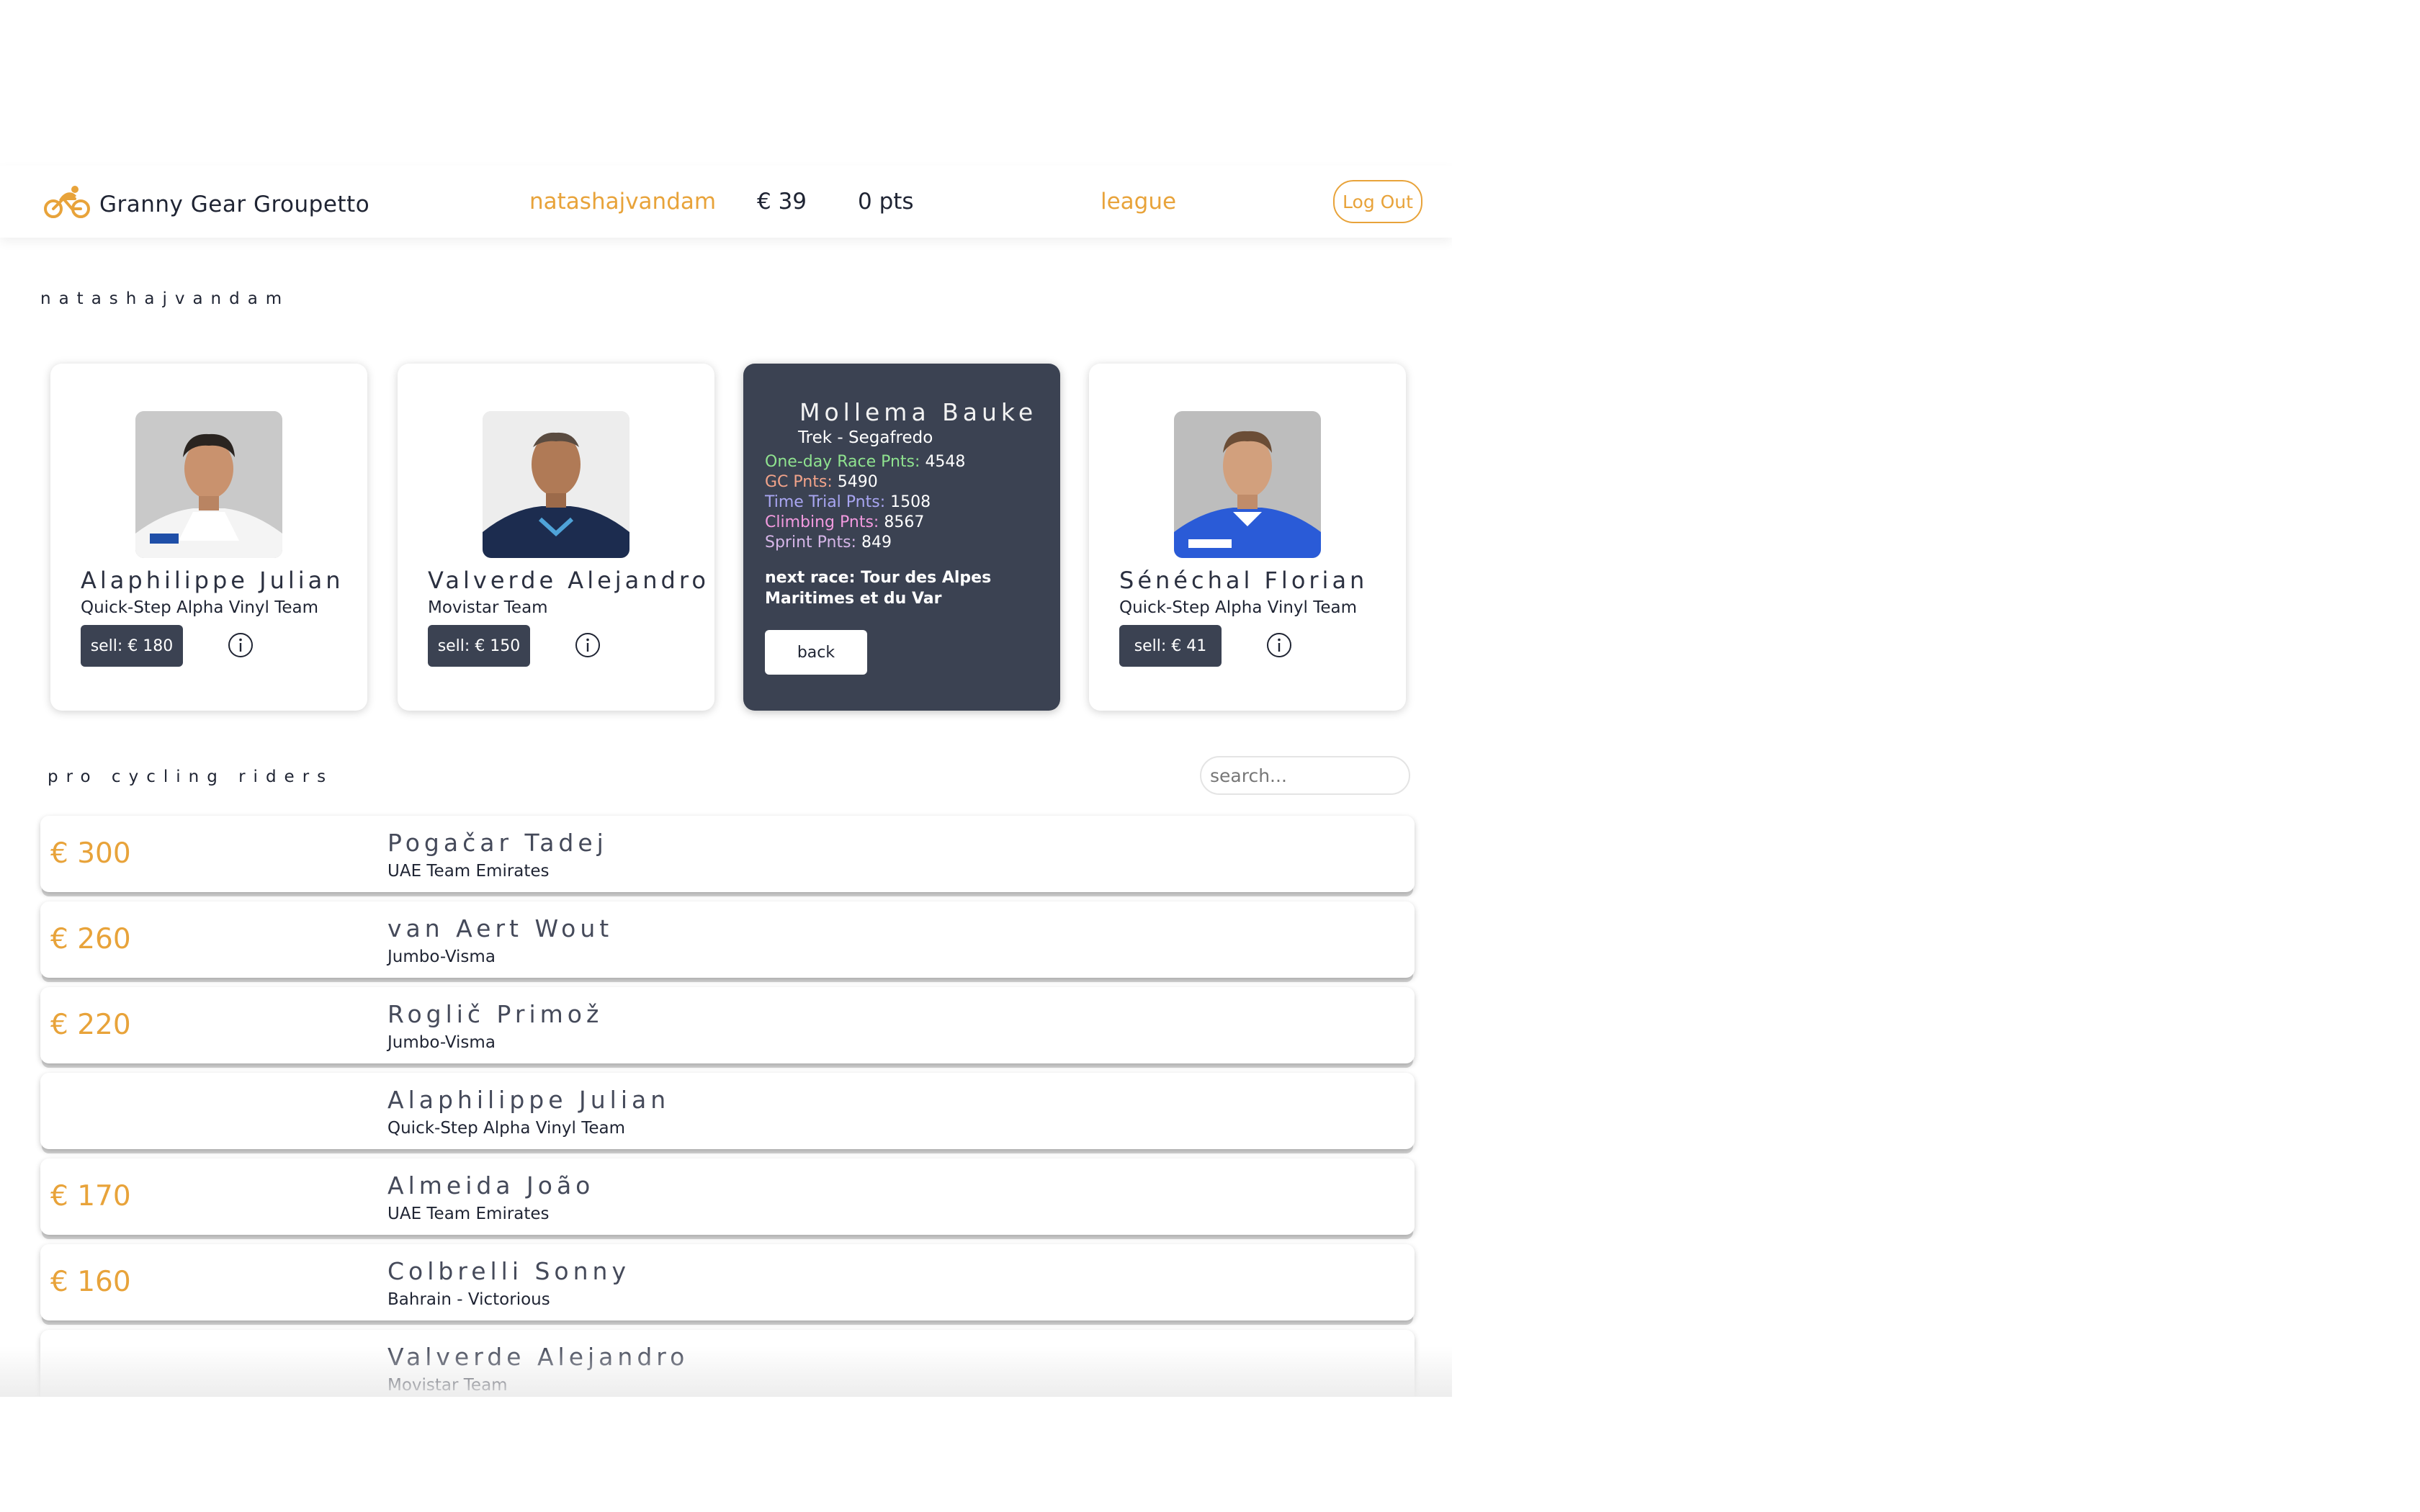 This screenshot has width=2420, height=1512. What do you see at coordinates (1138, 202) in the screenshot?
I see `league-link: league` at bounding box center [1138, 202].